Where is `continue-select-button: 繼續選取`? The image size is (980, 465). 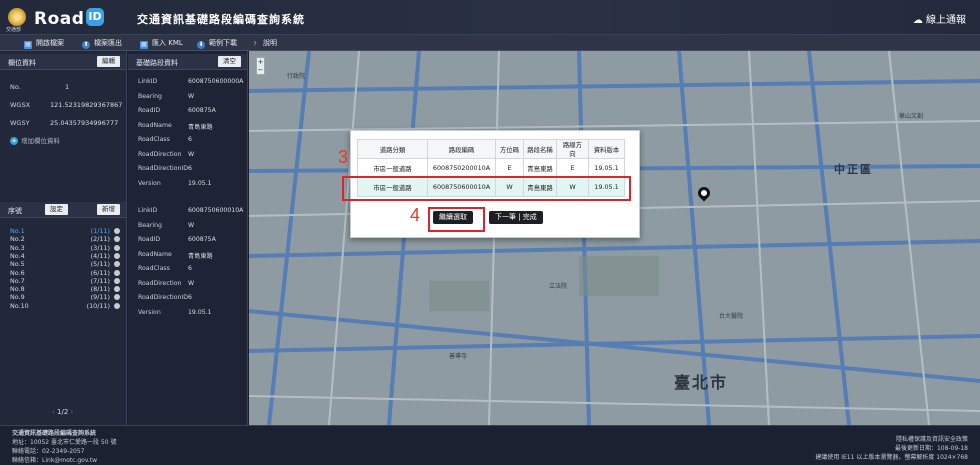 continue-select-button: 繼續選取 is located at coordinates (453, 217).